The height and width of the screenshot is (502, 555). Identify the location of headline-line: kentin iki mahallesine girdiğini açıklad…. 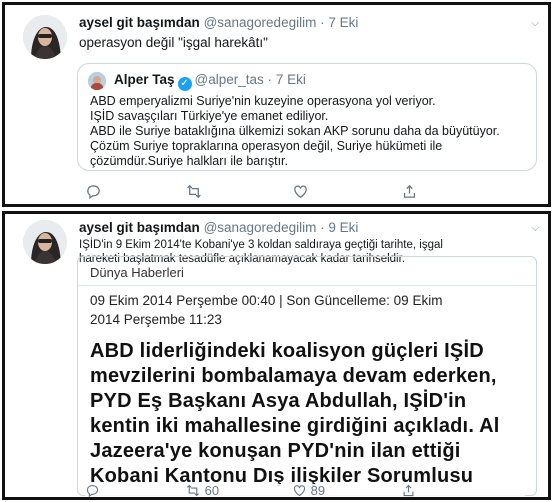
(295, 426).